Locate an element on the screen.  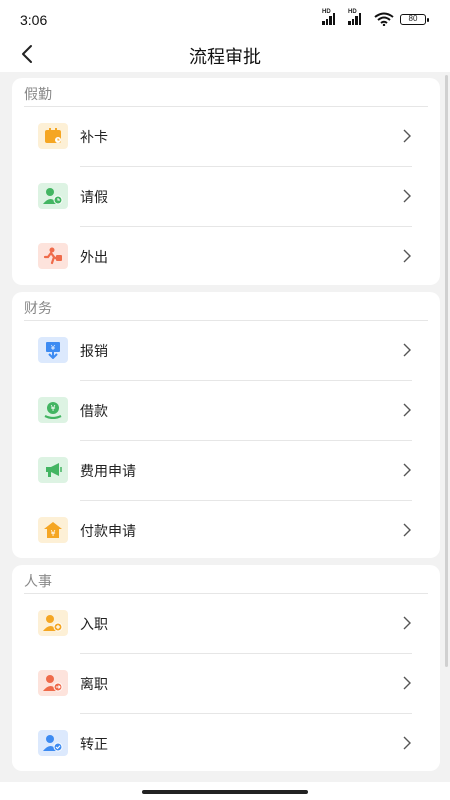
payment-application-icon: ¥ is located at coordinates (53, 530).